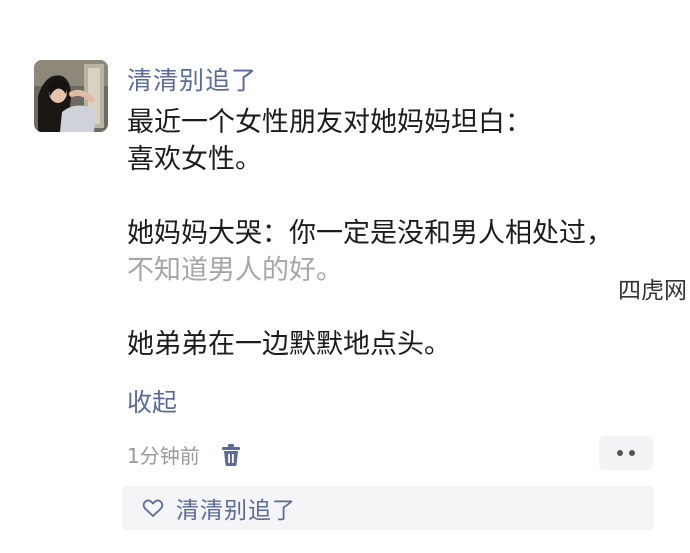 The height and width of the screenshot is (553, 690). Describe the element at coordinates (163, 456) in the screenshot. I see `post-timestamp: 1分钟前` at that location.